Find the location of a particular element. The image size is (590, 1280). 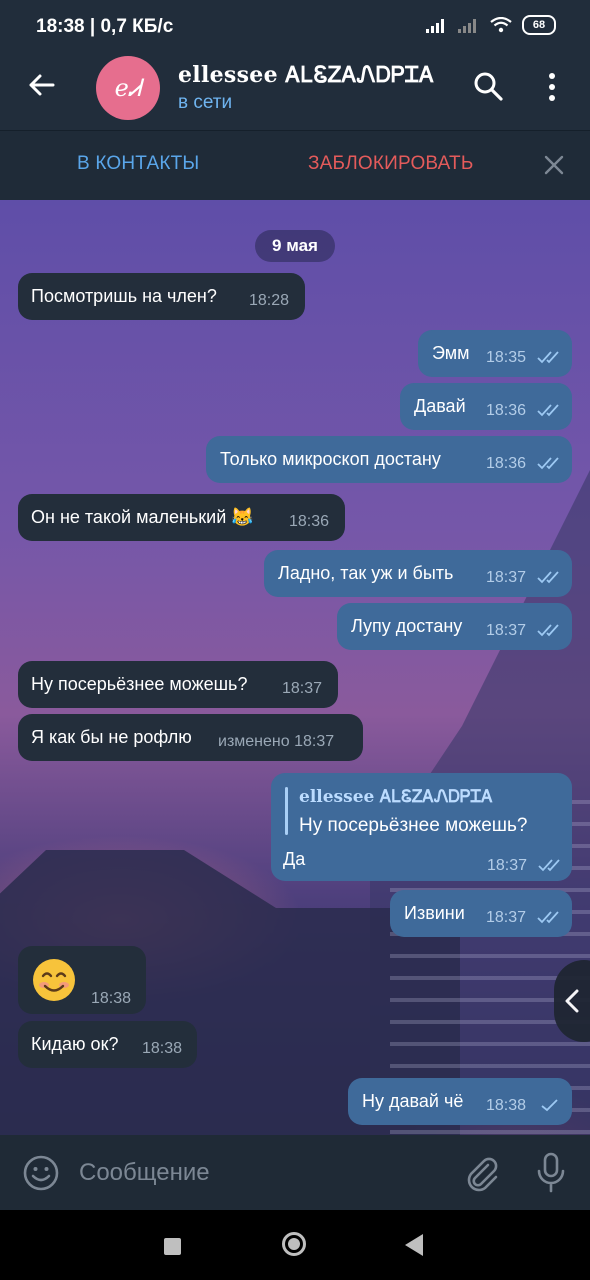

message-text: Кидаю ок? is located at coordinates (75, 1044).